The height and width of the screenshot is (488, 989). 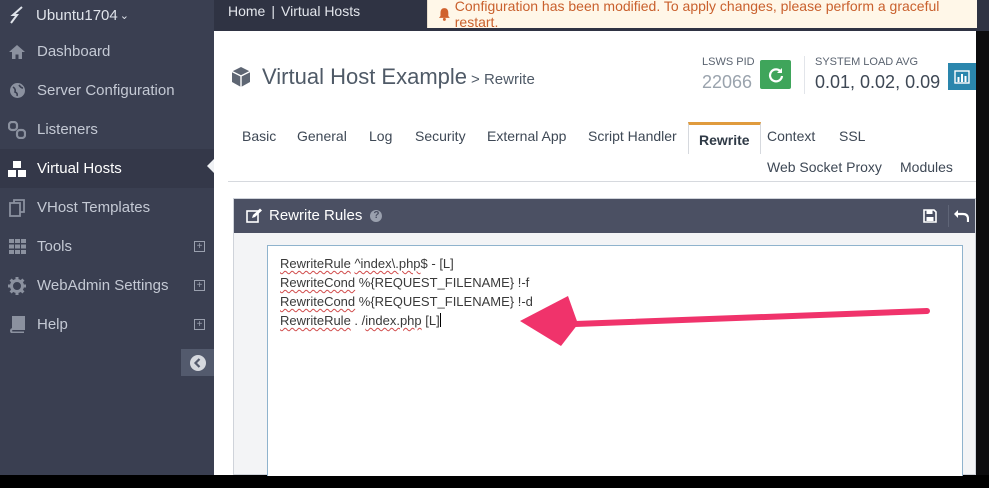 I want to click on vhost-title: Virtual Host Example, so click(x=365, y=76).